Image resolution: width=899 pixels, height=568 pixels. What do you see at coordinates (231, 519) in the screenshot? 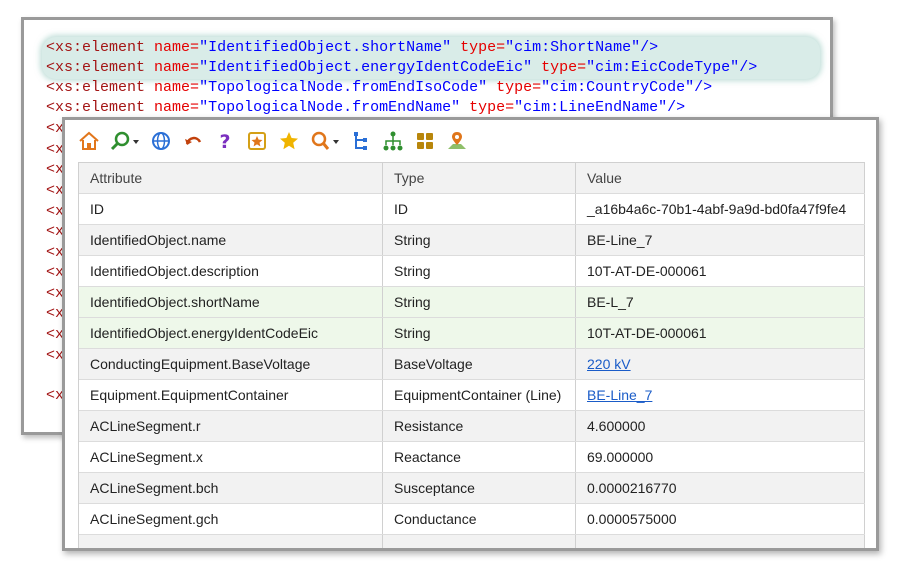
I see `attribute-cell: ACLineSegment.gch` at bounding box center [231, 519].